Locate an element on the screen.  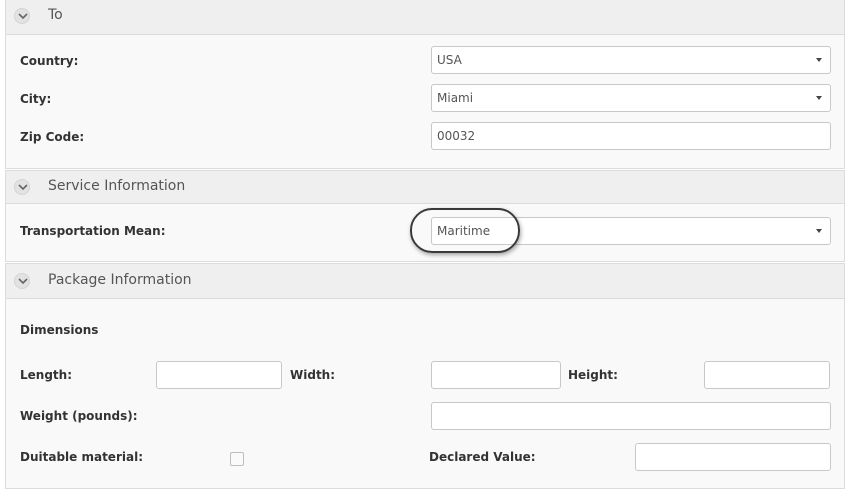
zip-code-label: Zip Code: is located at coordinates (52, 137).